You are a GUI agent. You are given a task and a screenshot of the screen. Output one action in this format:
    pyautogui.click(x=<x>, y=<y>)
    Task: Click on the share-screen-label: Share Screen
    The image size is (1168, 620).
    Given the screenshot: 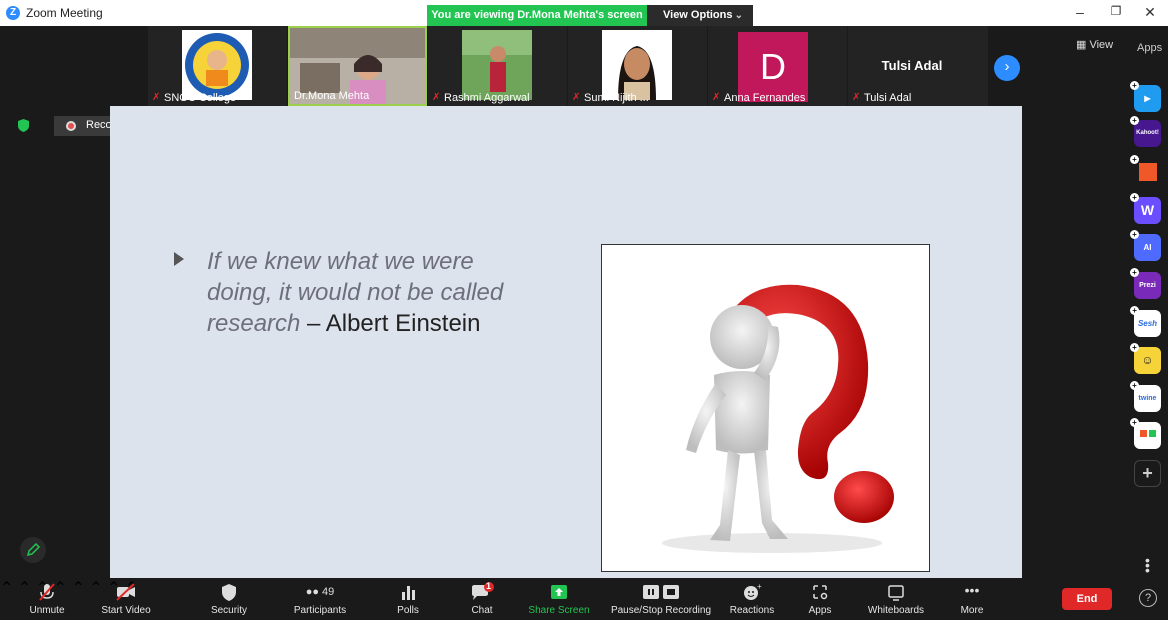 What is the action you would take?
    pyautogui.click(x=559, y=610)
    